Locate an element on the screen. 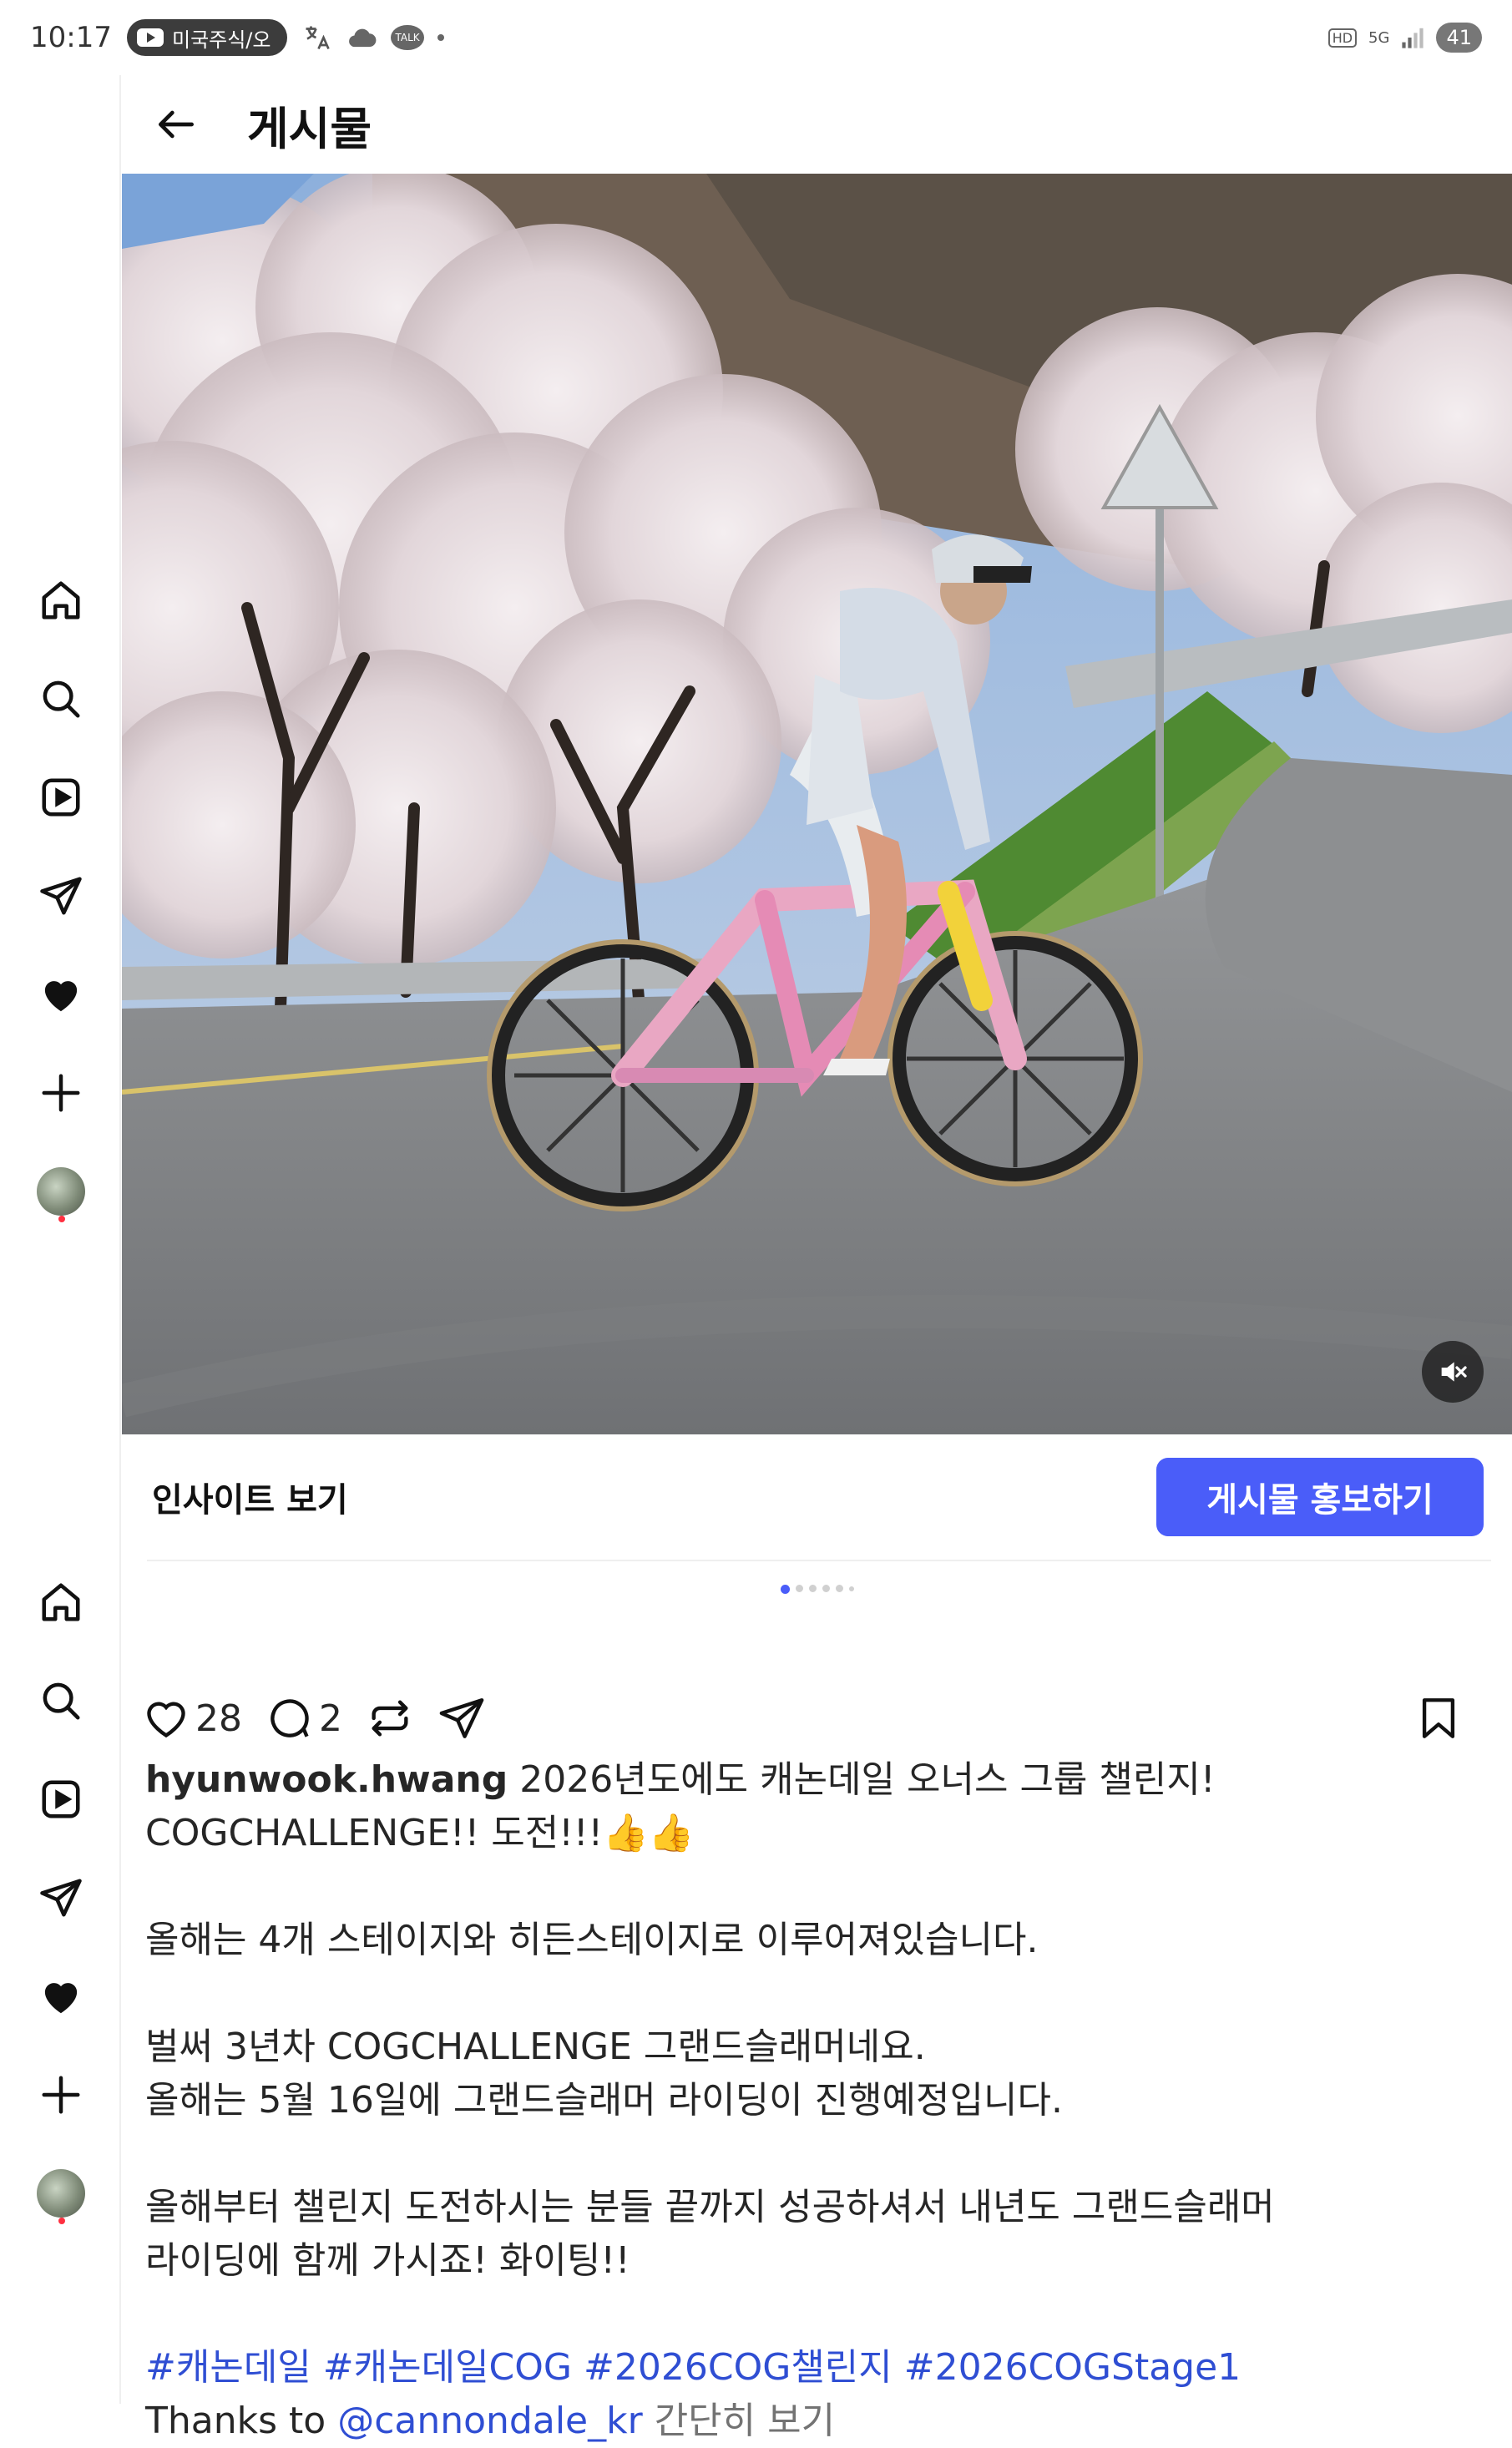 The height and width of the screenshot is (2448, 1512). caption-line: 벌써 3년차 COGCHALLENGE 그랜드슬래머네요. is located at coordinates (535, 2047).